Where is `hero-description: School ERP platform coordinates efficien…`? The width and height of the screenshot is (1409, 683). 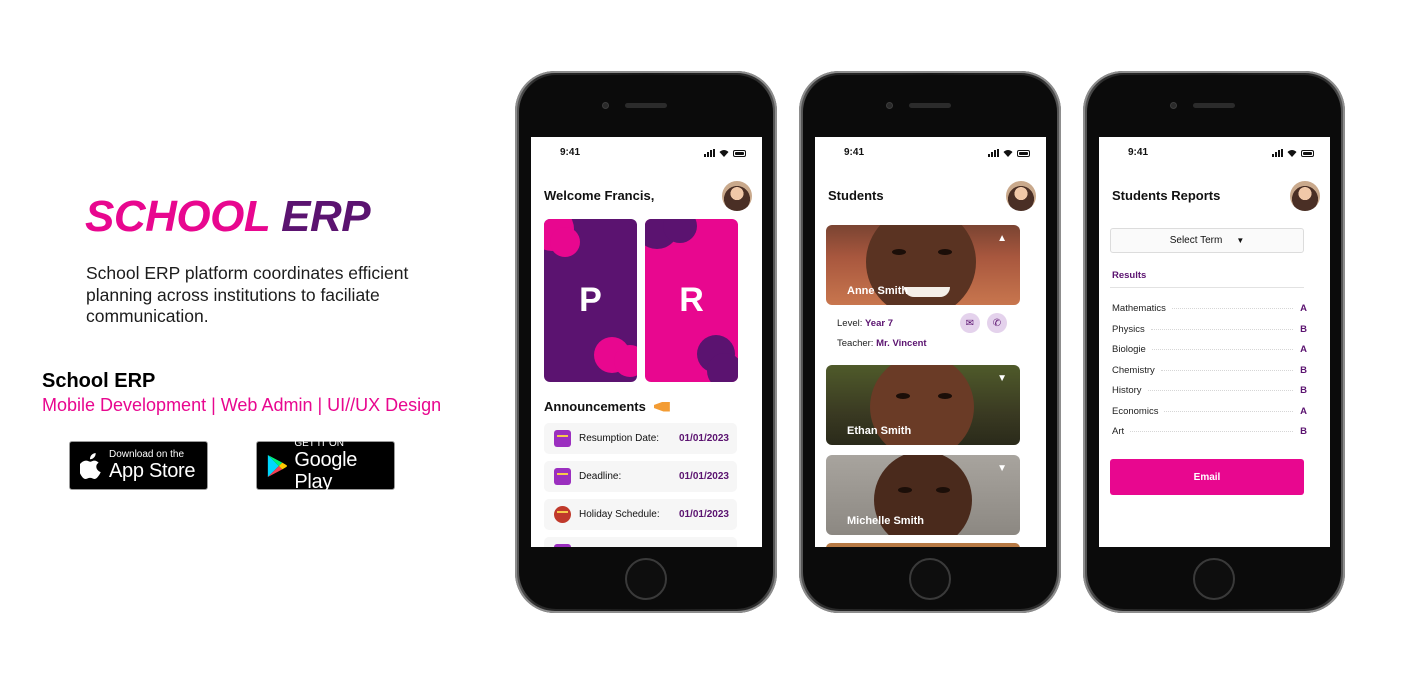
hero-description: School ERP platform coordinates efficien… is located at coordinates (247, 294).